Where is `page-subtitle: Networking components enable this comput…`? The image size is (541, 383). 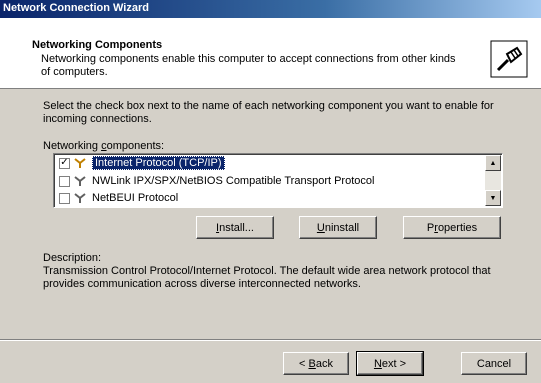
page-subtitle: Networking components enable this comput… is located at coordinates (248, 65).